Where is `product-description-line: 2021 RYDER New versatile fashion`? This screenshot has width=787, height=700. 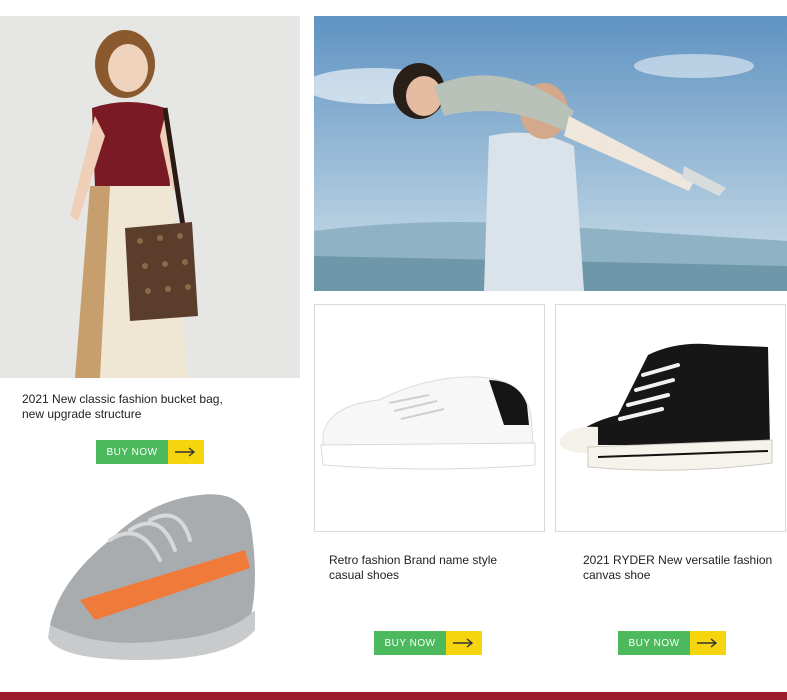
product-description-line: 2021 RYDER New versatile fashion is located at coordinates (678, 560).